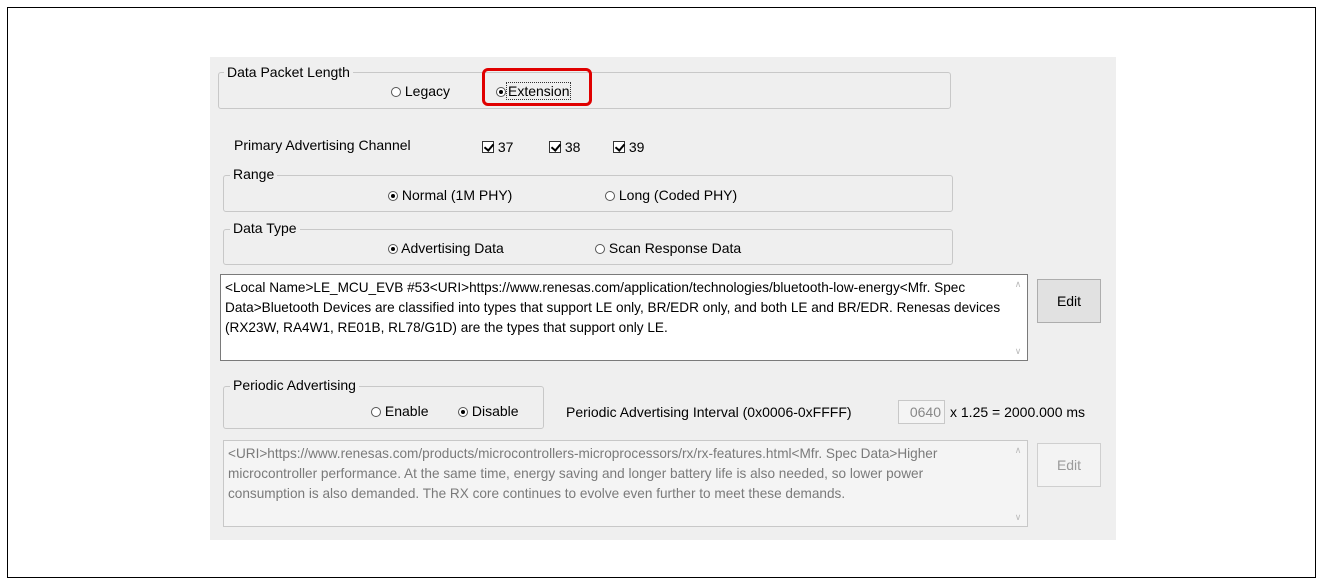 This screenshot has width=1327, height=586. I want to click on radio-periodic-enable: Enable, so click(399, 411).